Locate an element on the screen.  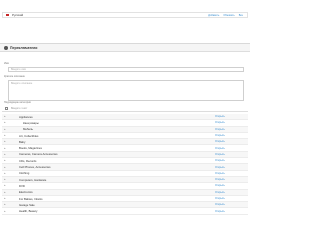
category-name: Art, Collectibles is located at coordinates (29, 135).